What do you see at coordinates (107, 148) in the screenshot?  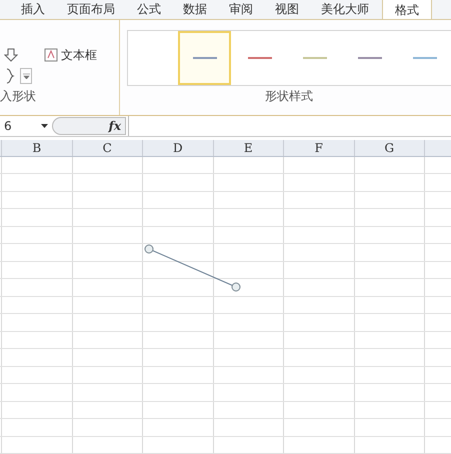 I see `column-header: C` at bounding box center [107, 148].